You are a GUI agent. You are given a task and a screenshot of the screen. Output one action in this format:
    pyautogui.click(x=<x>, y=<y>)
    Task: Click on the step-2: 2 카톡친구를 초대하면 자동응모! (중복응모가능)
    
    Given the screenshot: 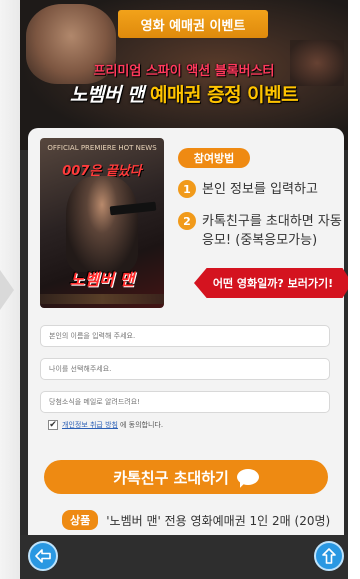 What is the action you would take?
    pyautogui.click(x=260, y=231)
    